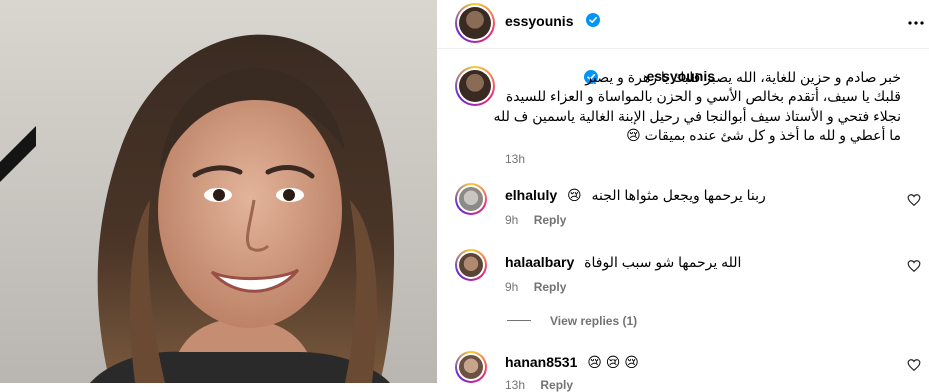 The width and height of the screenshot is (929, 392). Describe the element at coordinates (663, 262) in the screenshot. I see `comment-text: الله يرحمها شو سبب الوفاة` at that location.